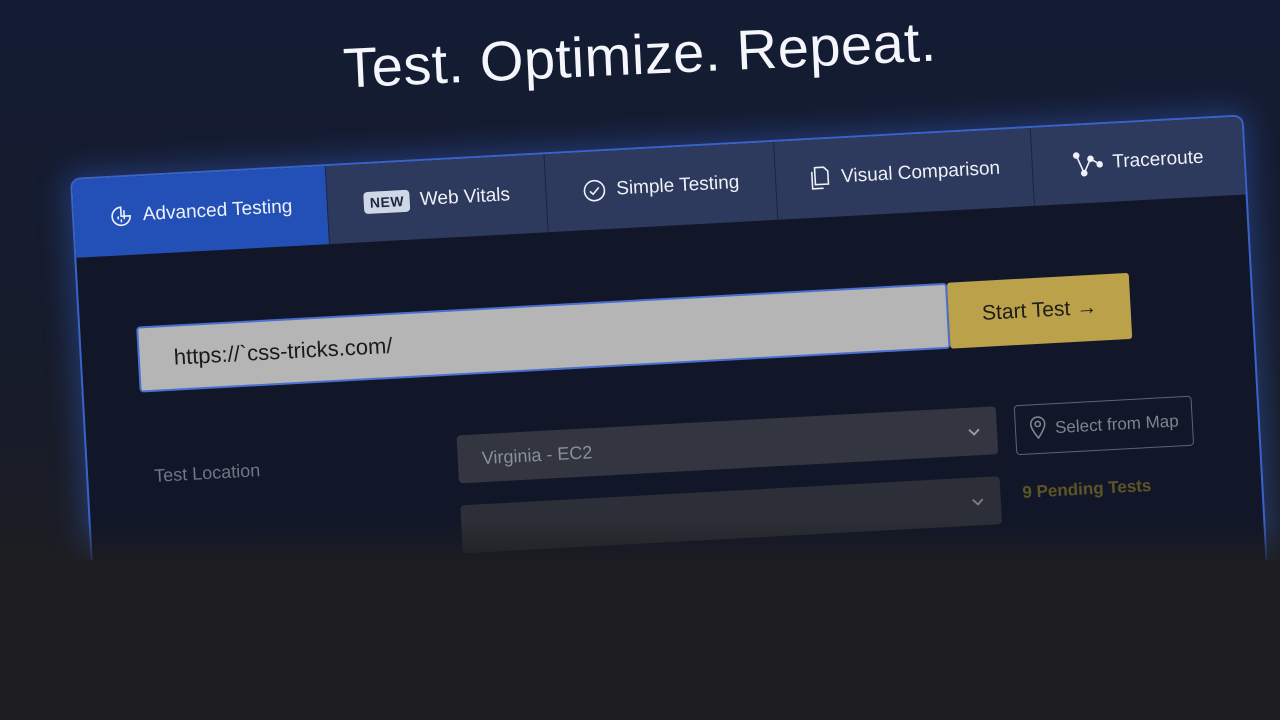  I want to click on test-location-select: Virginia - EC2, so click(727, 445).